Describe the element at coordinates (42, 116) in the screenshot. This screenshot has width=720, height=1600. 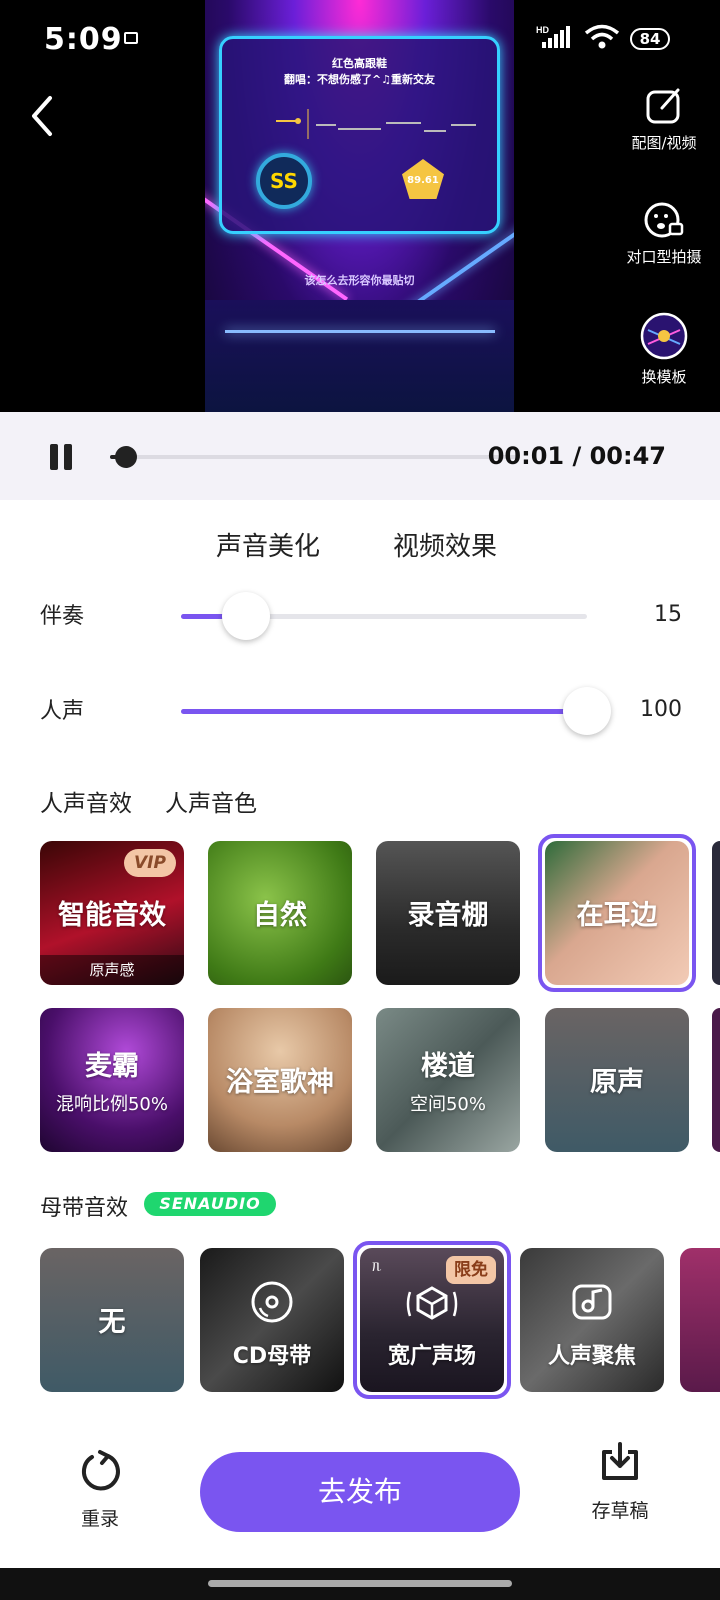
I see `back-arrow-icon` at that location.